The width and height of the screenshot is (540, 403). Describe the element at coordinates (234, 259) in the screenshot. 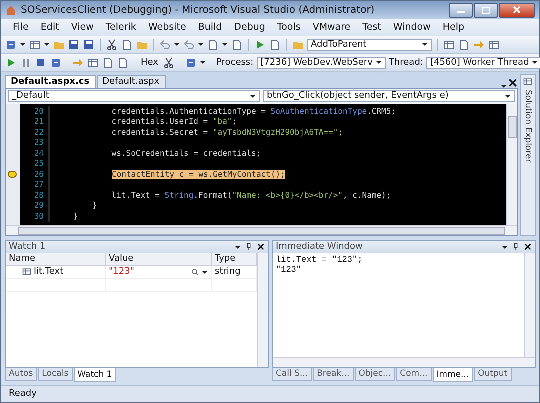

I see `column-header: Type` at that location.